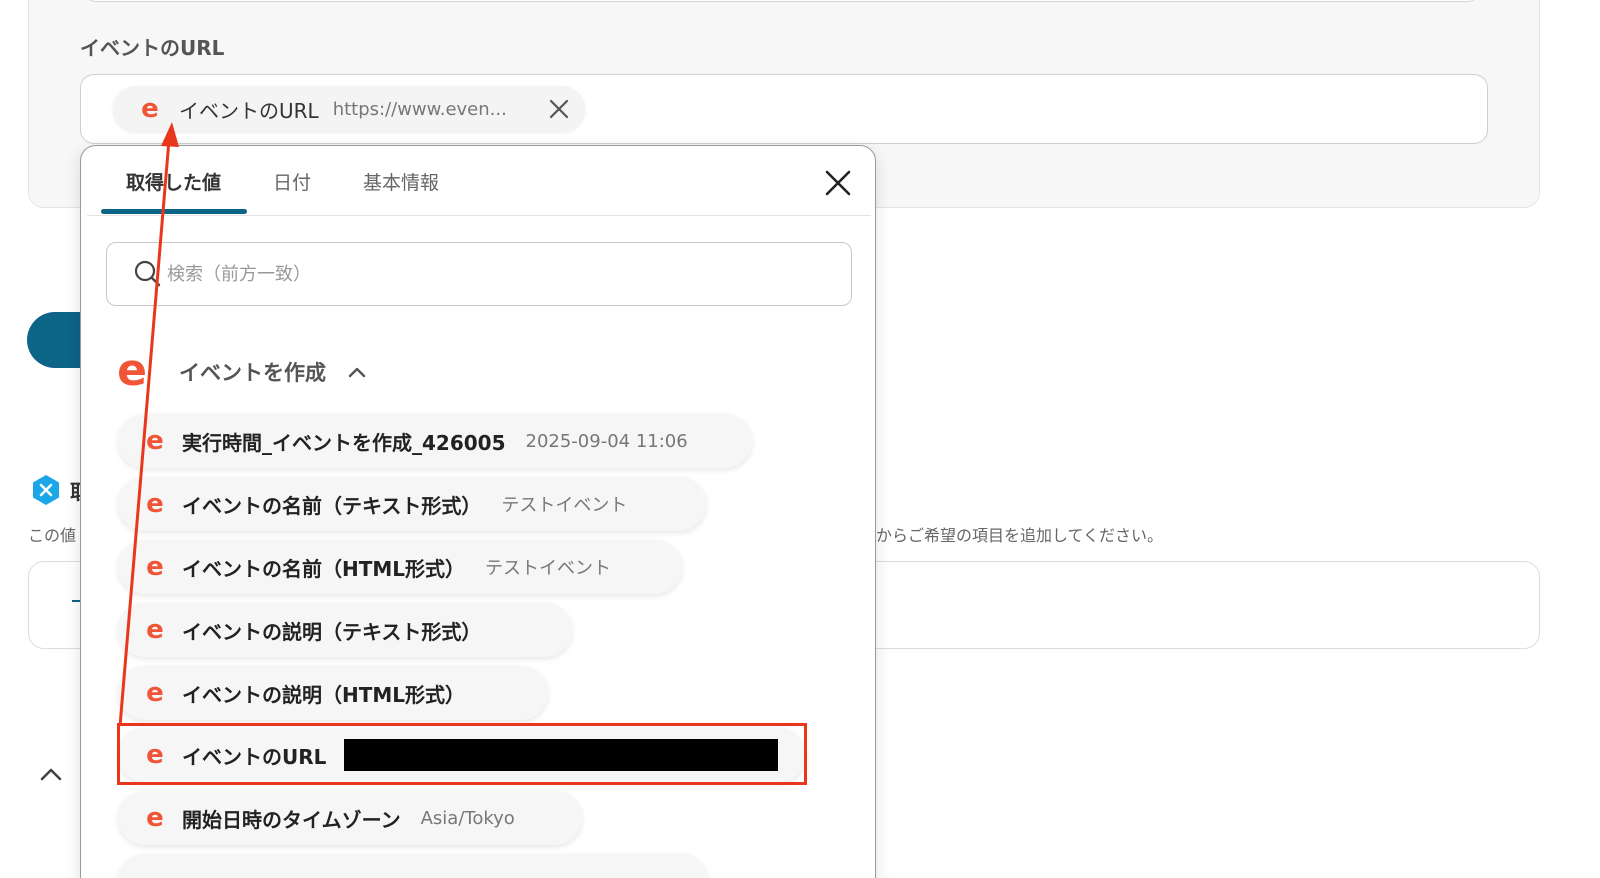 This screenshot has width=1600, height=878. What do you see at coordinates (324, 568) in the screenshot?
I see `item-label: イベントの名前（HTML形式）` at bounding box center [324, 568].